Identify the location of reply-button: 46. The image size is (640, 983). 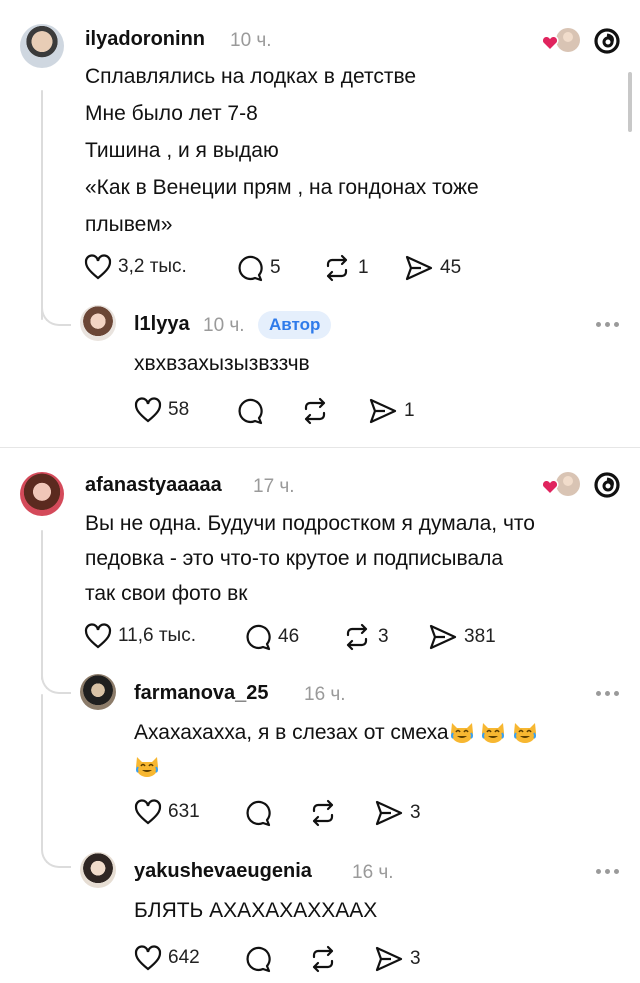
(271, 637).